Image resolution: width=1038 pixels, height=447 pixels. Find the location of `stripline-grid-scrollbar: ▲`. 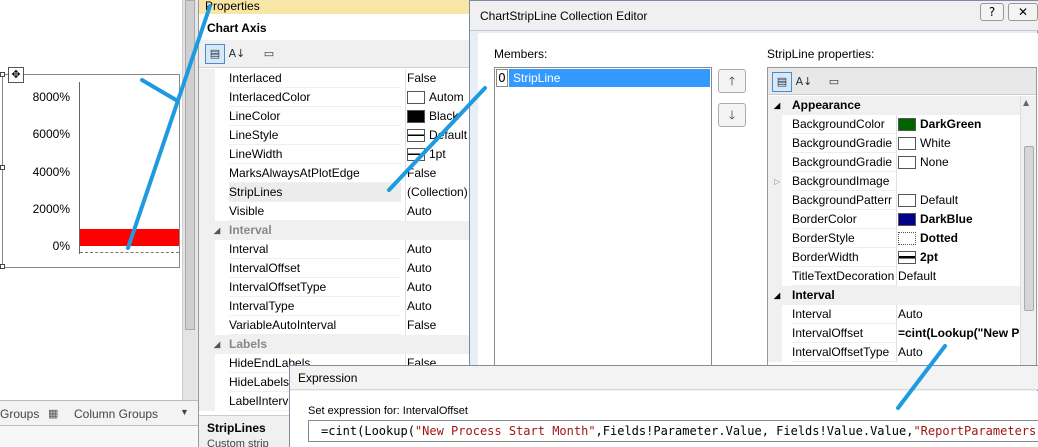

stripline-grid-scrollbar: ▲ is located at coordinates (1028, 231).